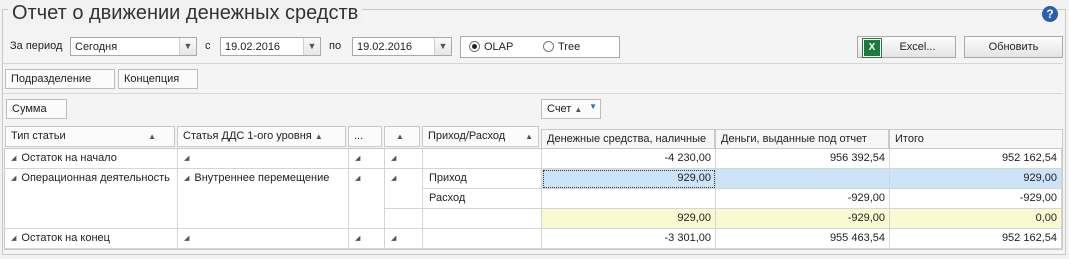 The image size is (1069, 259). Describe the element at coordinates (263, 199) in the screenshot. I see `article-cell: ◢ Внутреннее перемещение` at that location.